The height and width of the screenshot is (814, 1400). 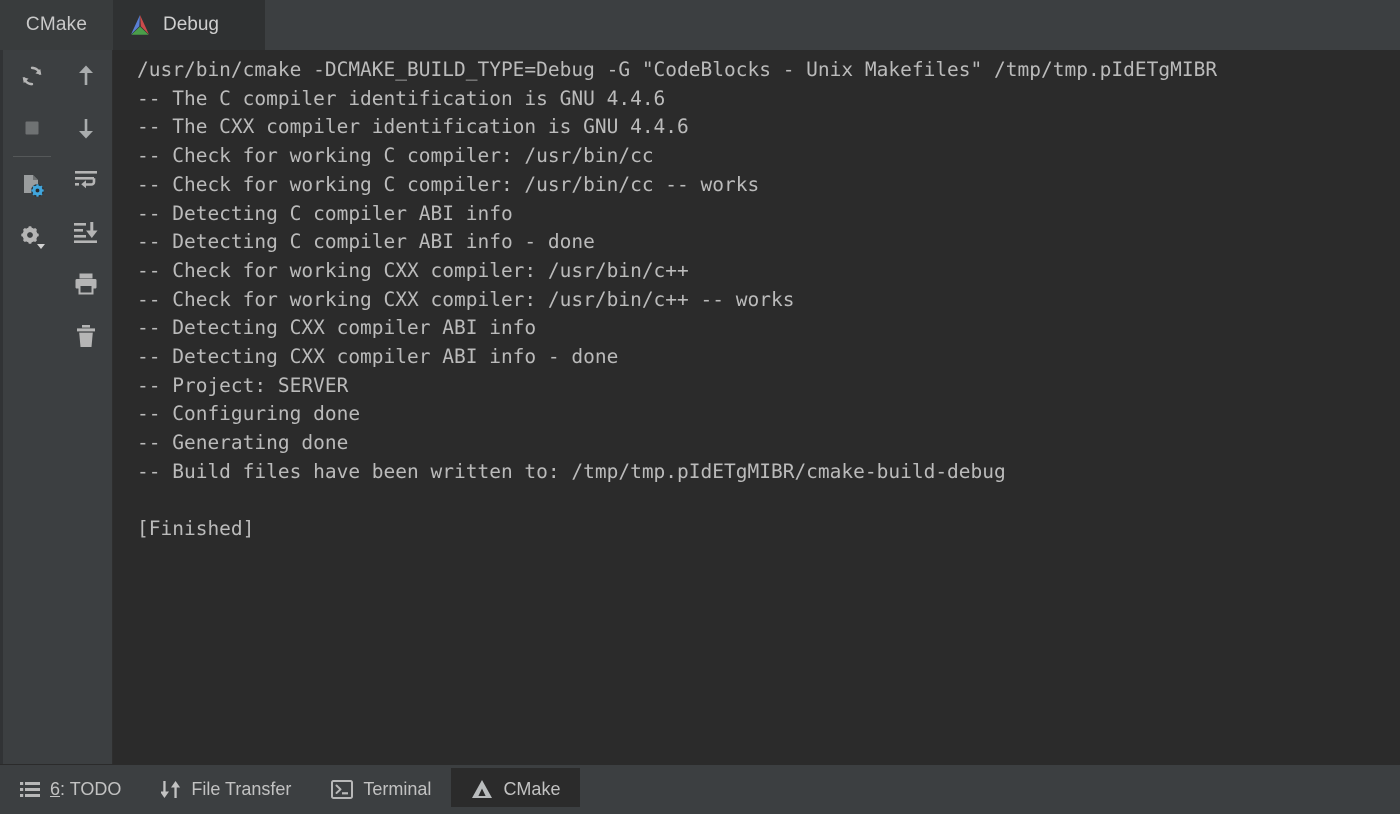 I want to click on print-button, so click(x=86, y=284).